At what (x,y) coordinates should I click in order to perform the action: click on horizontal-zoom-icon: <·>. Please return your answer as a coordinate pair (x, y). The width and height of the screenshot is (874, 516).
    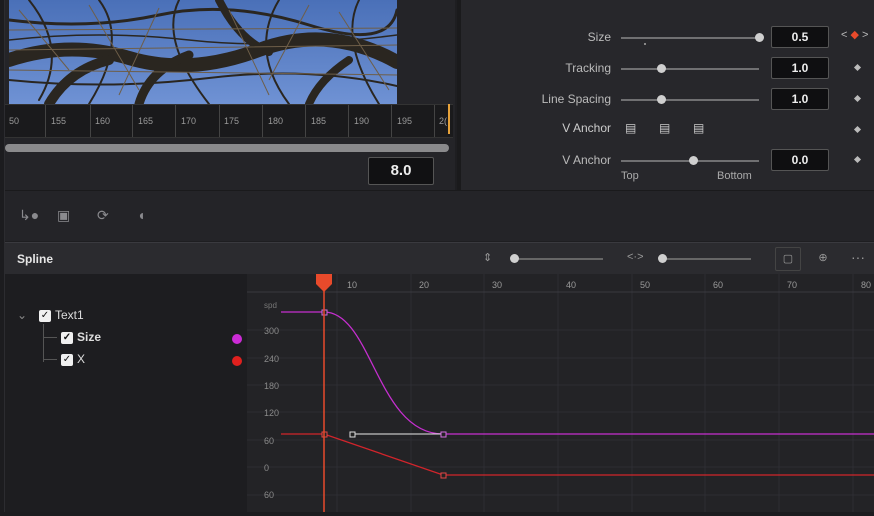
    Looking at the image, I should click on (635, 257).